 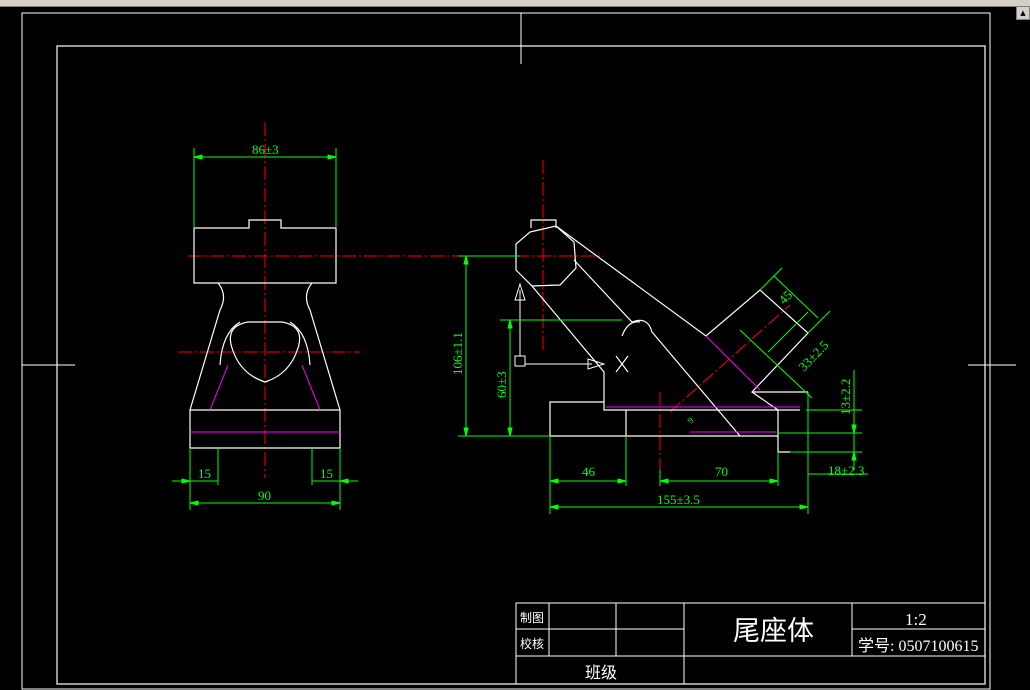 What do you see at coordinates (845, 397) in the screenshot?
I see `dim-side-13: 13±2.2` at bounding box center [845, 397].